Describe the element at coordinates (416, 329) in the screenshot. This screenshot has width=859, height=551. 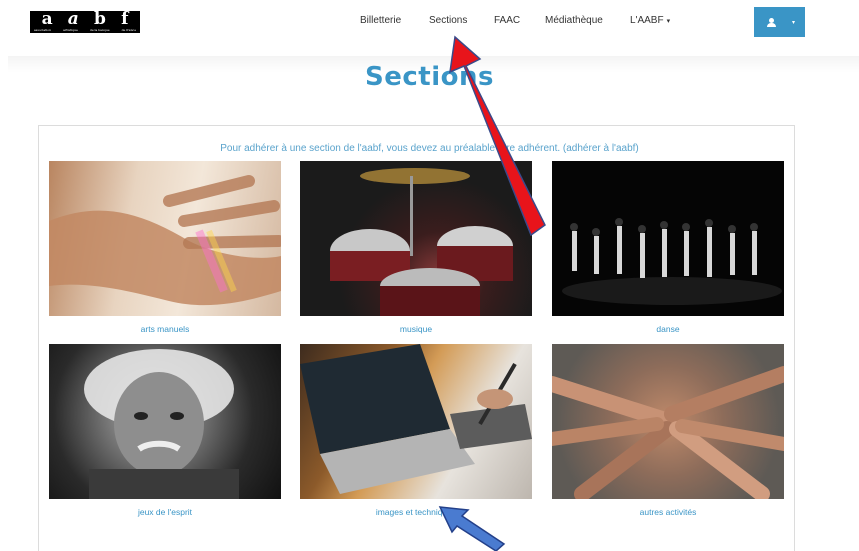
I see `section-label-musique: musique` at that location.